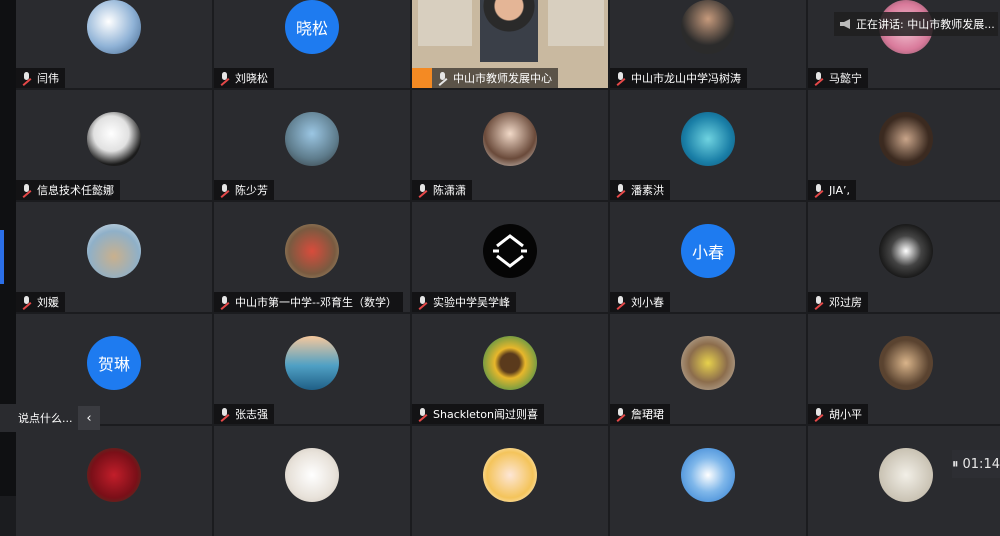 The width and height of the screenshot is (1000, 536). Describe the element at coordinates (244, 414) in the screenshot. I see `participant-name-label: 张志强` at that location.